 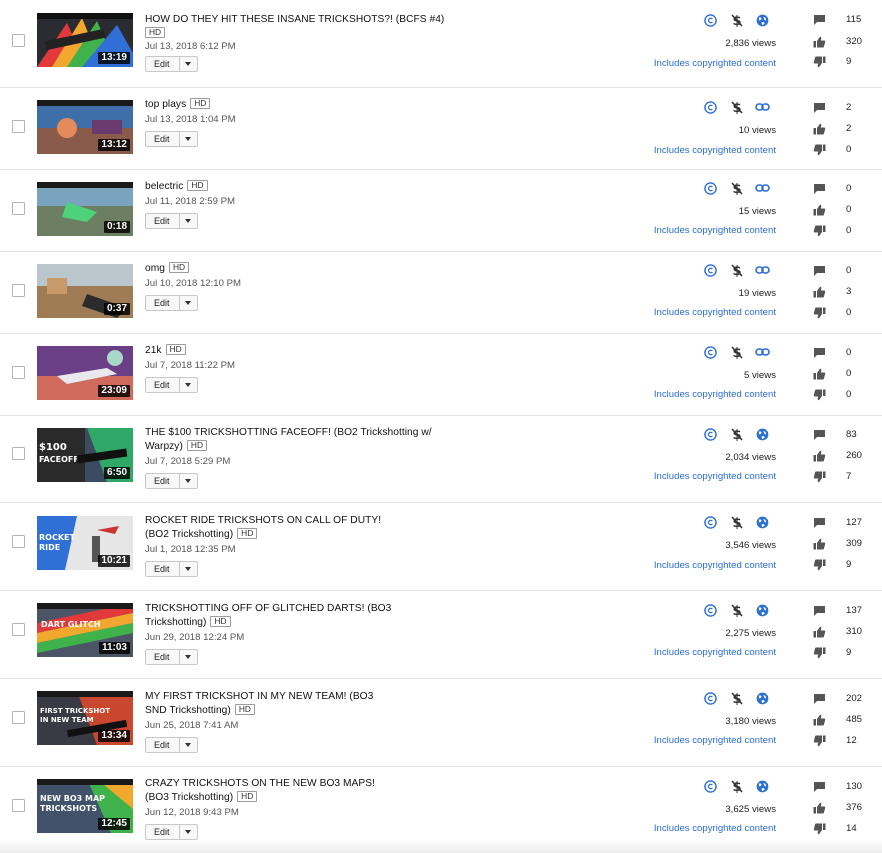 What do you see at coordinates (192, 812) in the screenshot?
I see `upload-date: Jun 12, 2018 9:43 PM` at bounding box center [192, 812].